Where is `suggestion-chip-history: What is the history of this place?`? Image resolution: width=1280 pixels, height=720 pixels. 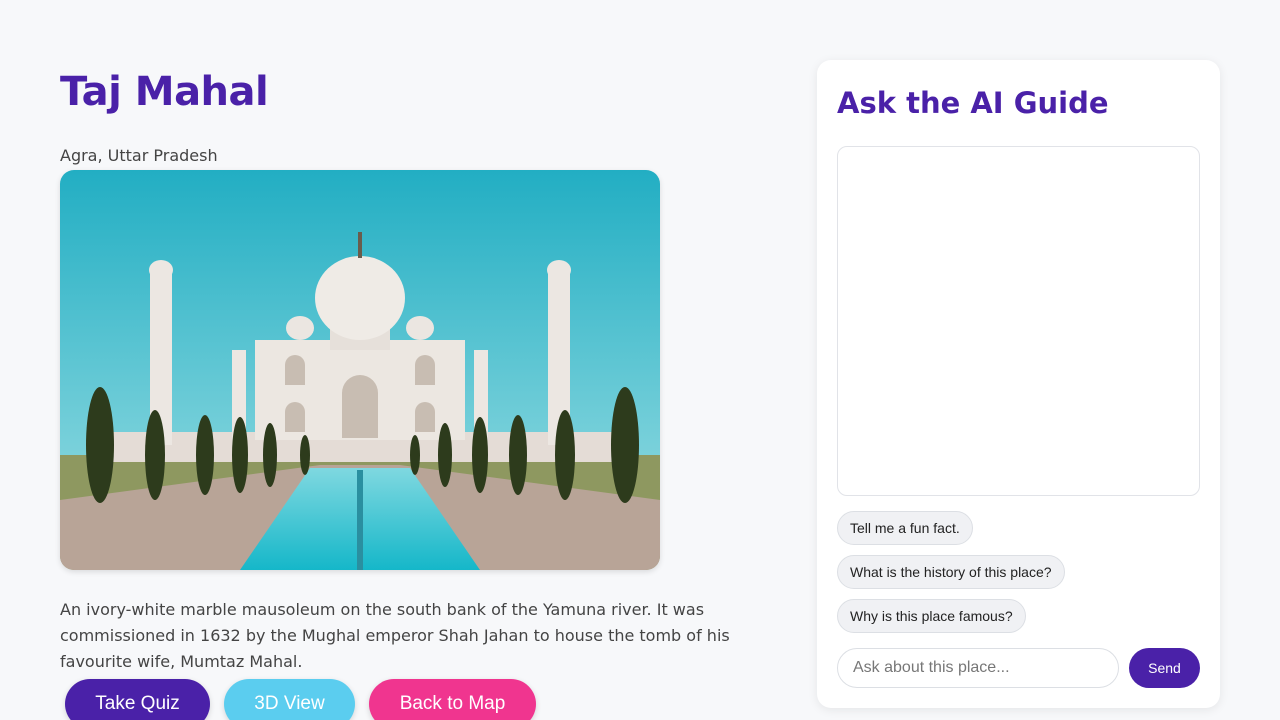
suggestion-chip-history: What is the history of this place? is located at coordinates (951, 572).